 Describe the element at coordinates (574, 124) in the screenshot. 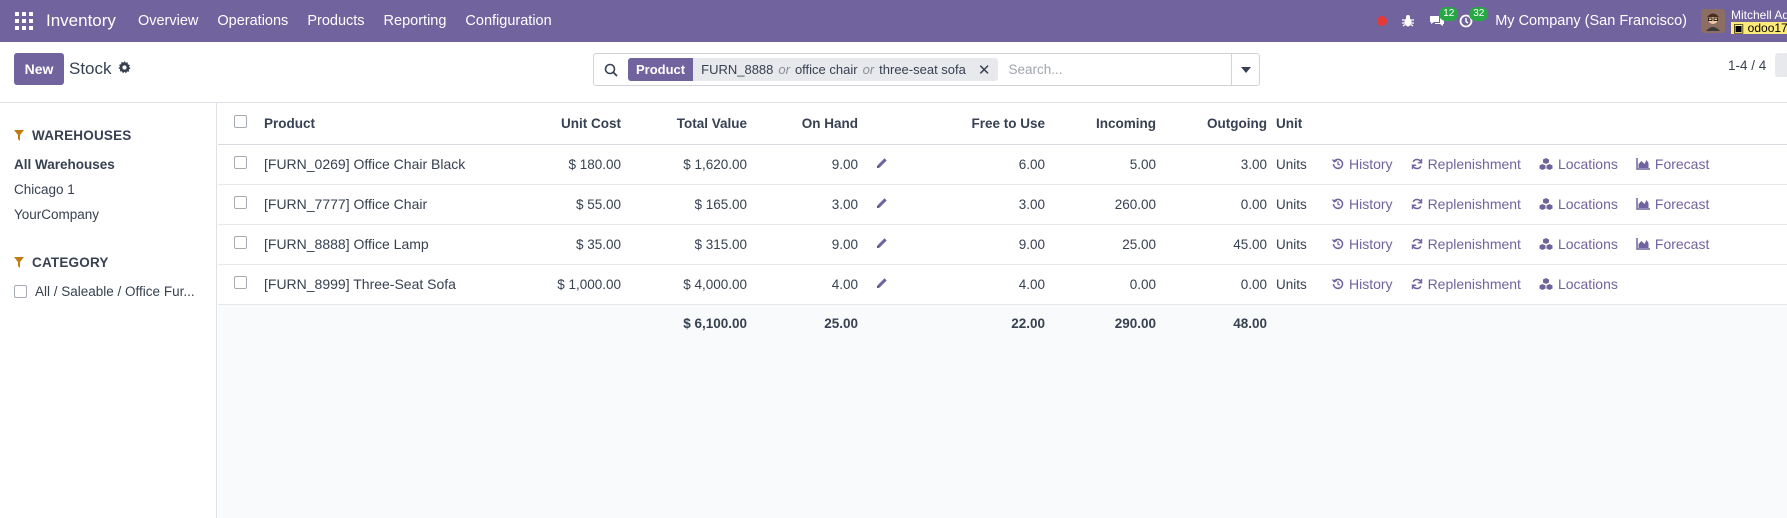

I see `col-unit-cost: Unit Cost` at that location.